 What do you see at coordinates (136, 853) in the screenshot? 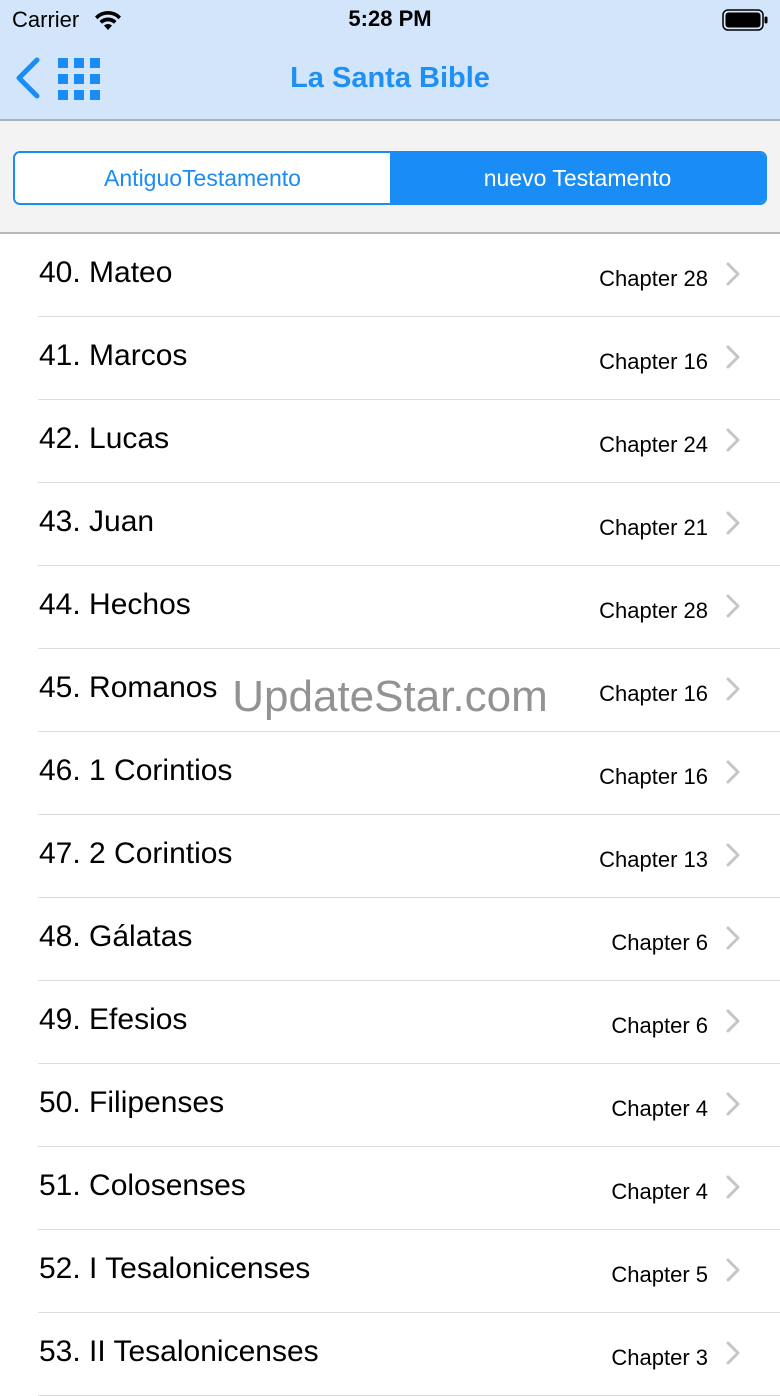
I see `book-name: 47. 2 Corintios` at bounding box center [136, 853].